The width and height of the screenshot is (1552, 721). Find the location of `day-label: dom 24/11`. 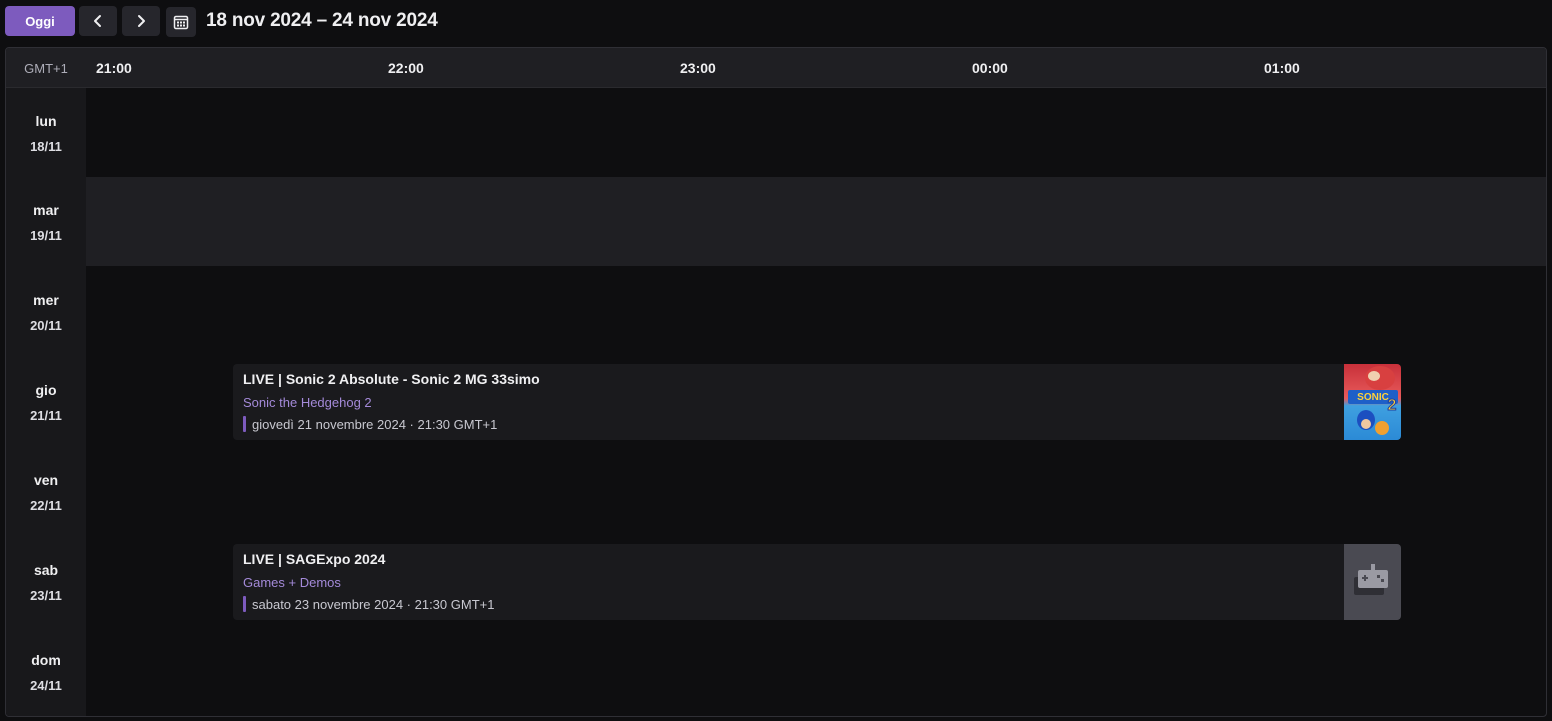

day-label: dom 24/11 is located at coordinates (46, 671).